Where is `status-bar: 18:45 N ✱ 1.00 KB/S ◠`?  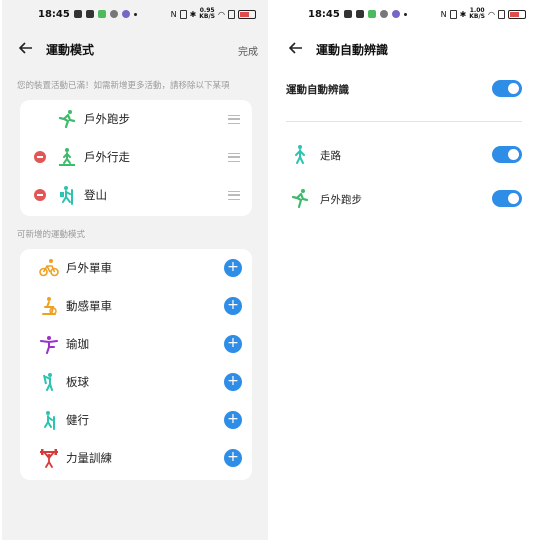
status-bar: 18:45 N ✱ 1.00 KB/S ◠ is located at coordinates (405, 14).